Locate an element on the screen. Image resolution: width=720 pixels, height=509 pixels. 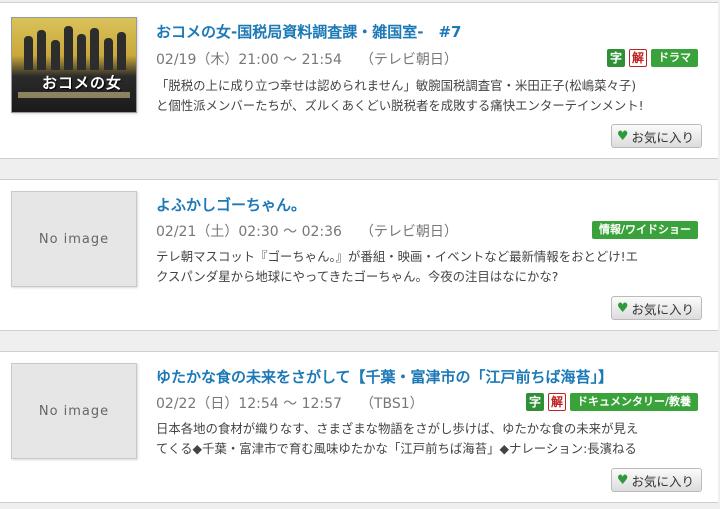
program-badges: 情報/ワイドショー is located at coordinates (644, 230).